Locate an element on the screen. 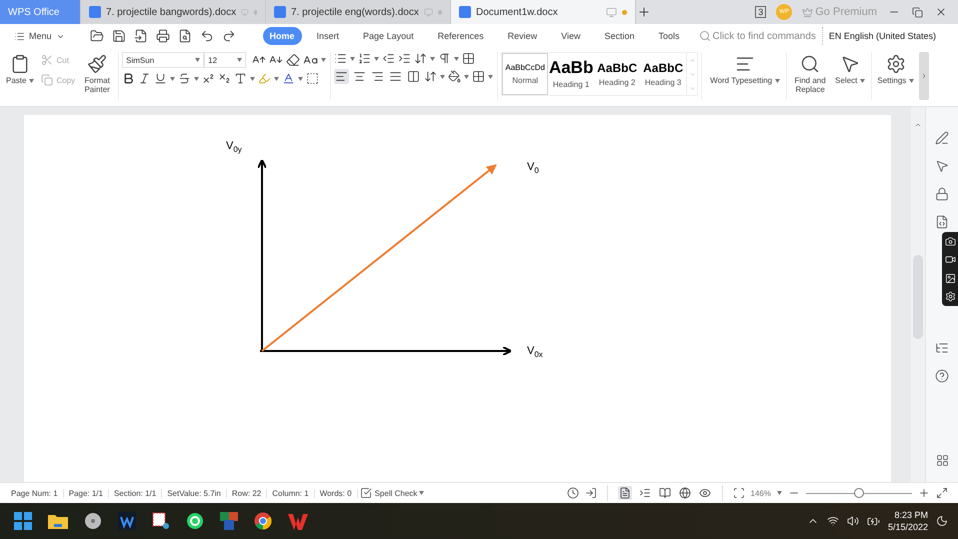  table-icon is located at coordinates (469, 58).